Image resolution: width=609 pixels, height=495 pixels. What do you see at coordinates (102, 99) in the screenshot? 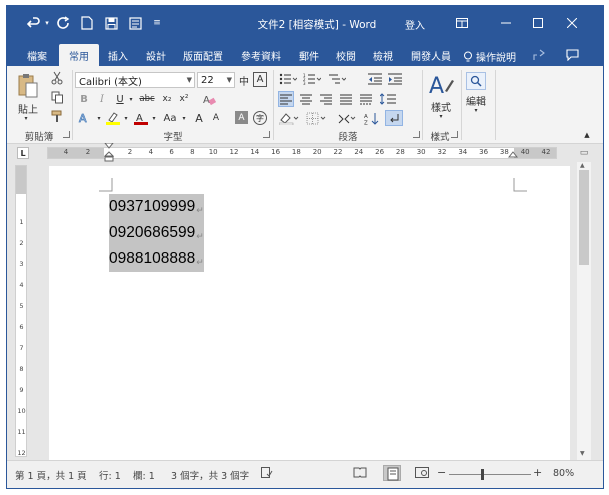
I see `italic-button: I` at bounding box center [102, 99].